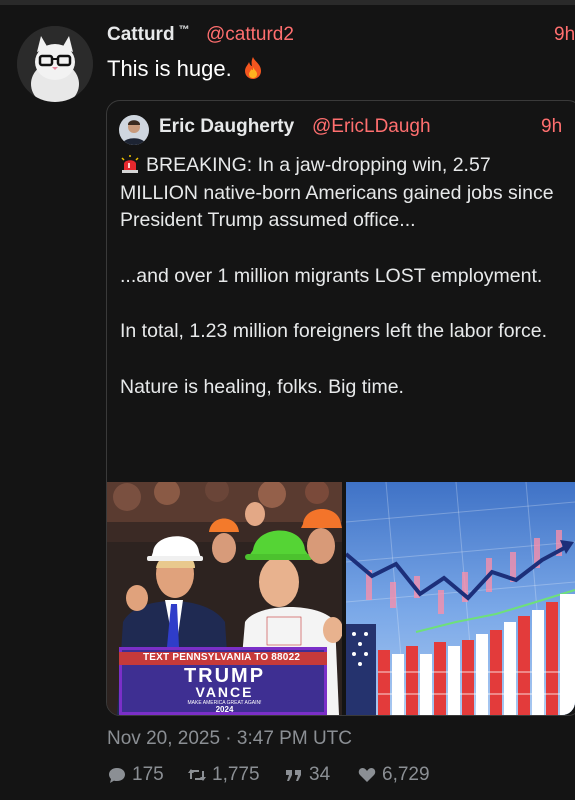 The image size is (575, 800). What do you see at coordinates (320, 774) in the screenshot?
I see `quote-count: 34` at bounding box center [320, 774].